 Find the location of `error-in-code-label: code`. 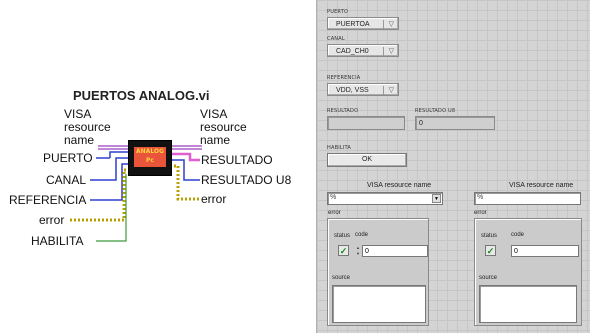

error-in-code-label: code is located at coordinates (362, 235).